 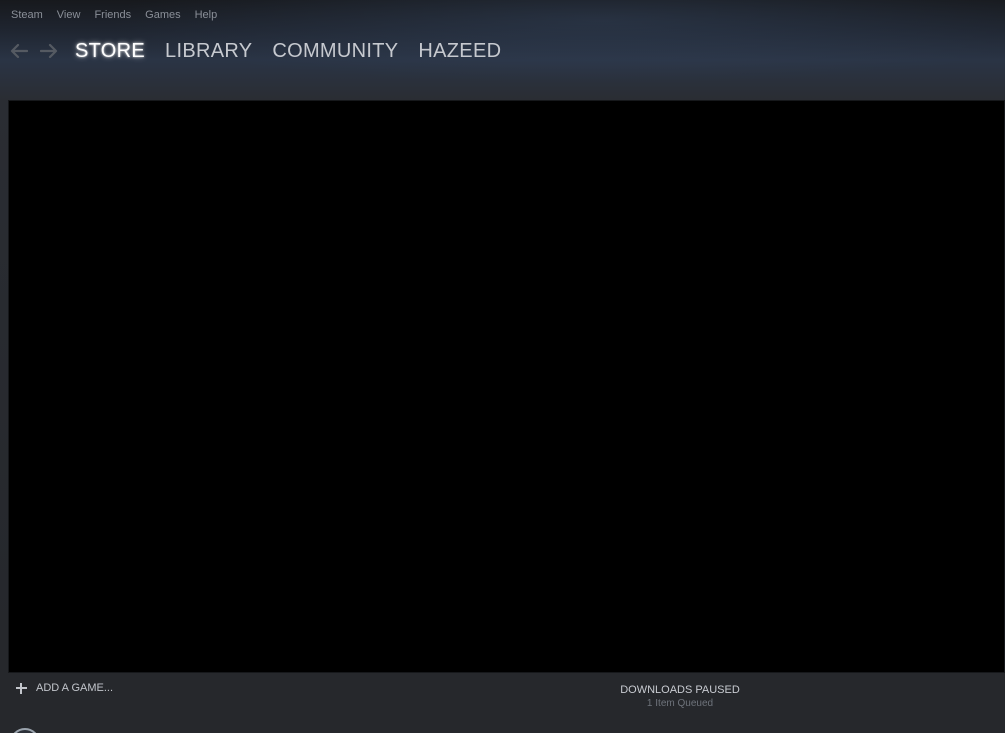 What do you see at coordinates (27, 15) in the screenshot?
I see `menu-steam: Steam` at bounding box center [27, 15].